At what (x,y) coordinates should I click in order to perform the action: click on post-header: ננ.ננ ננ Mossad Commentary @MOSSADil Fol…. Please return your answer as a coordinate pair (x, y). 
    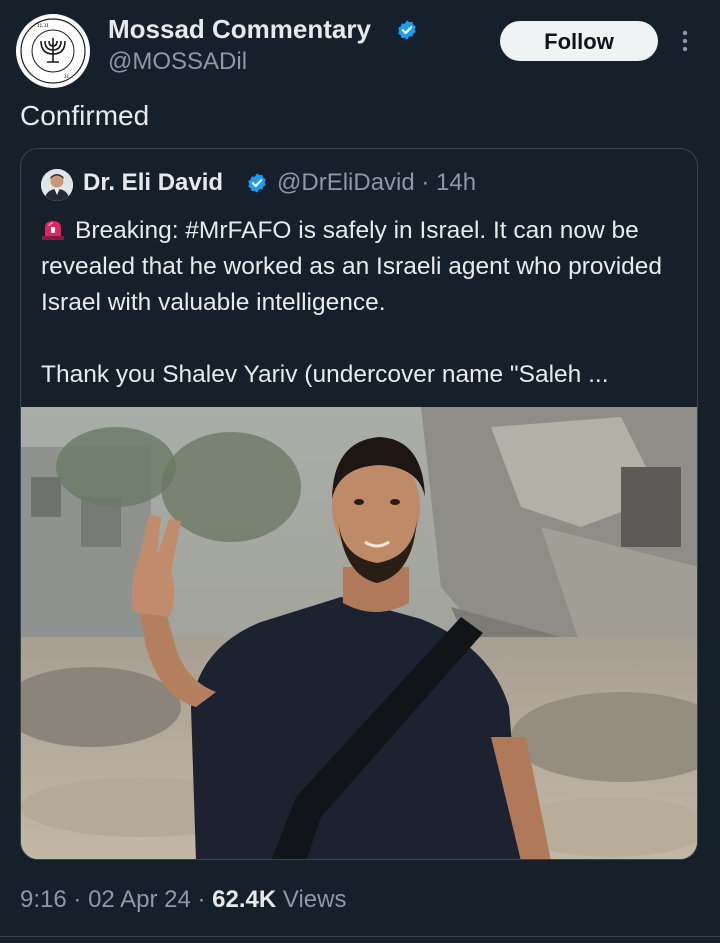
    Looking at the image, I should click on (360, 48).